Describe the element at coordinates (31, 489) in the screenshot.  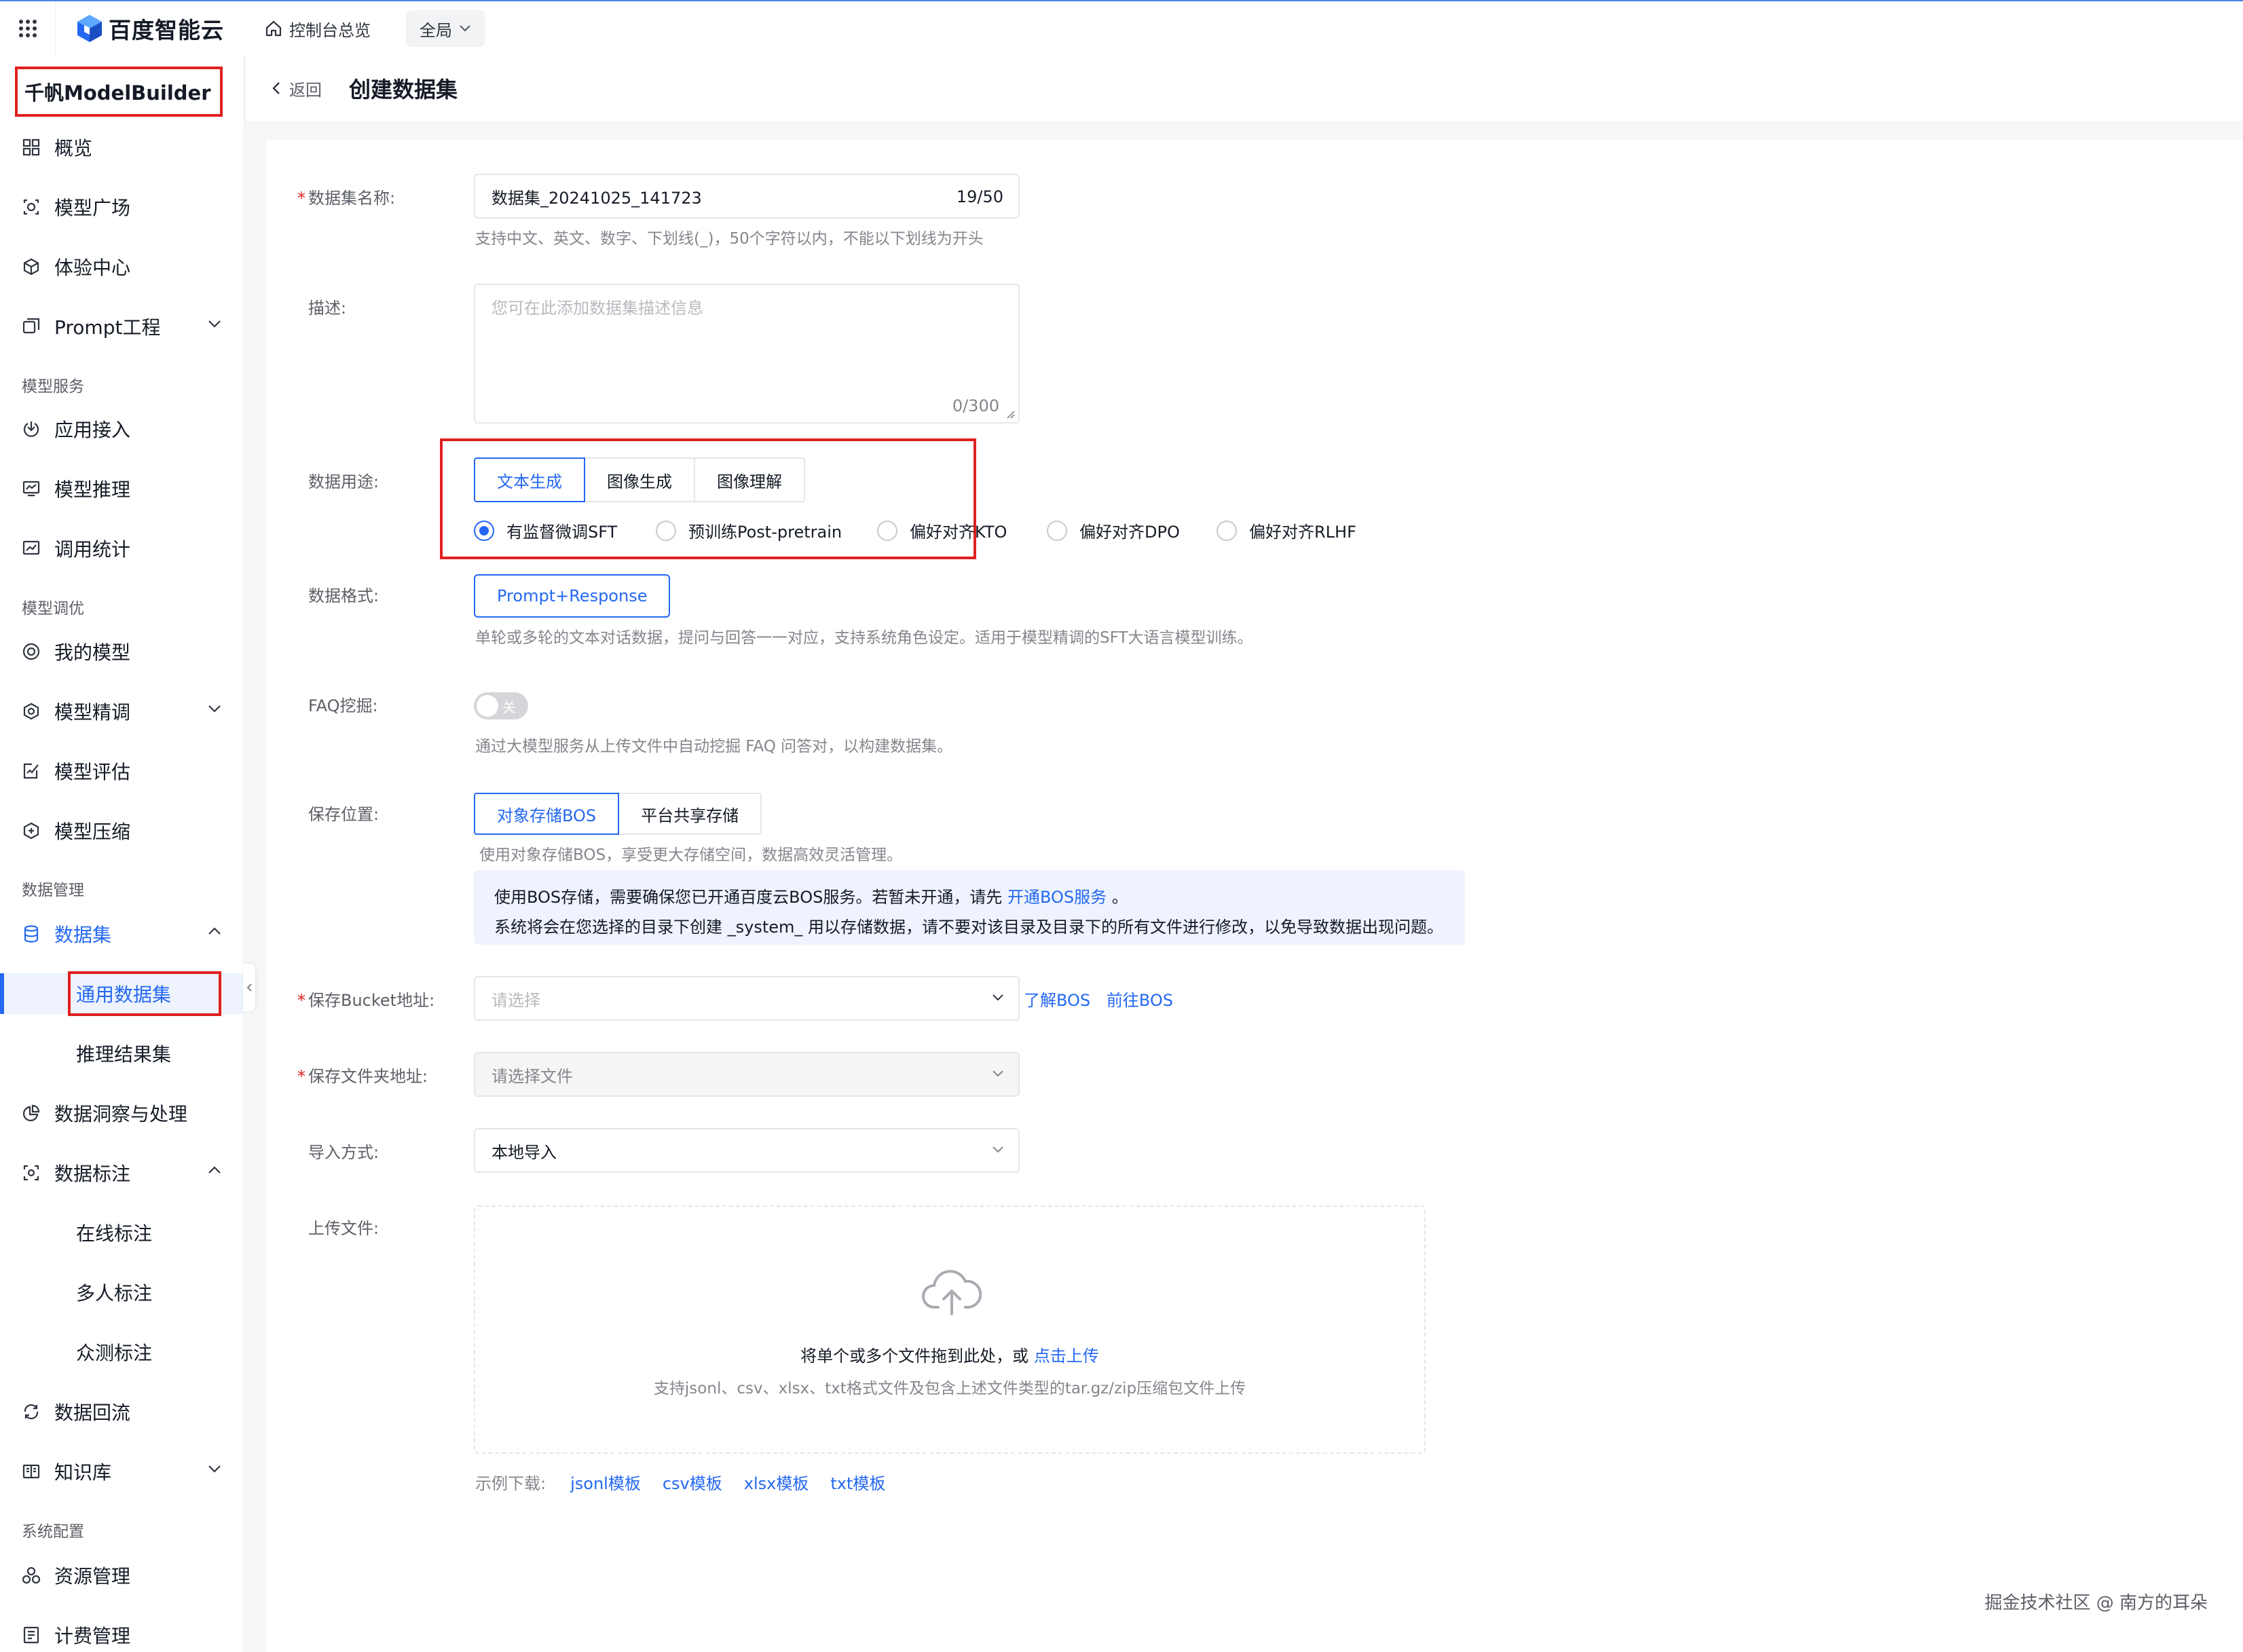
I see `monitor-icon` at that location.